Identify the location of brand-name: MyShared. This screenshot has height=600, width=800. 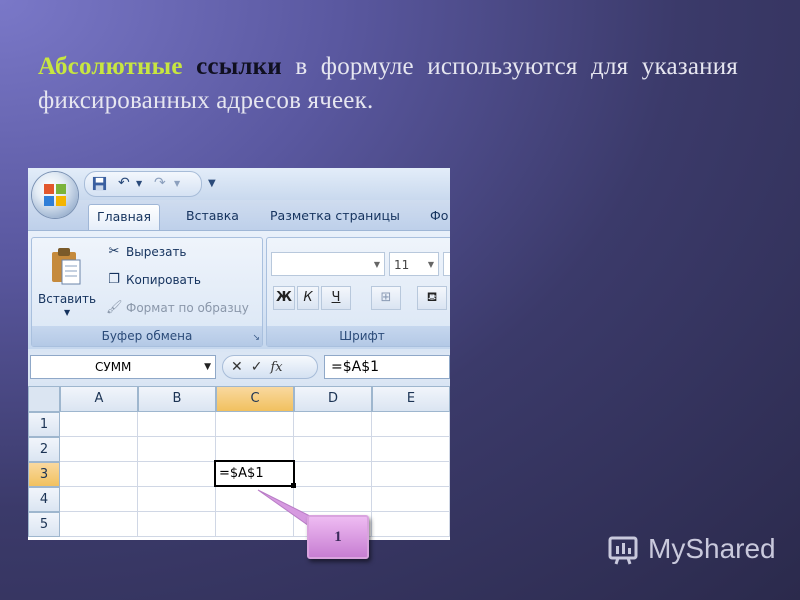
(712, 548).